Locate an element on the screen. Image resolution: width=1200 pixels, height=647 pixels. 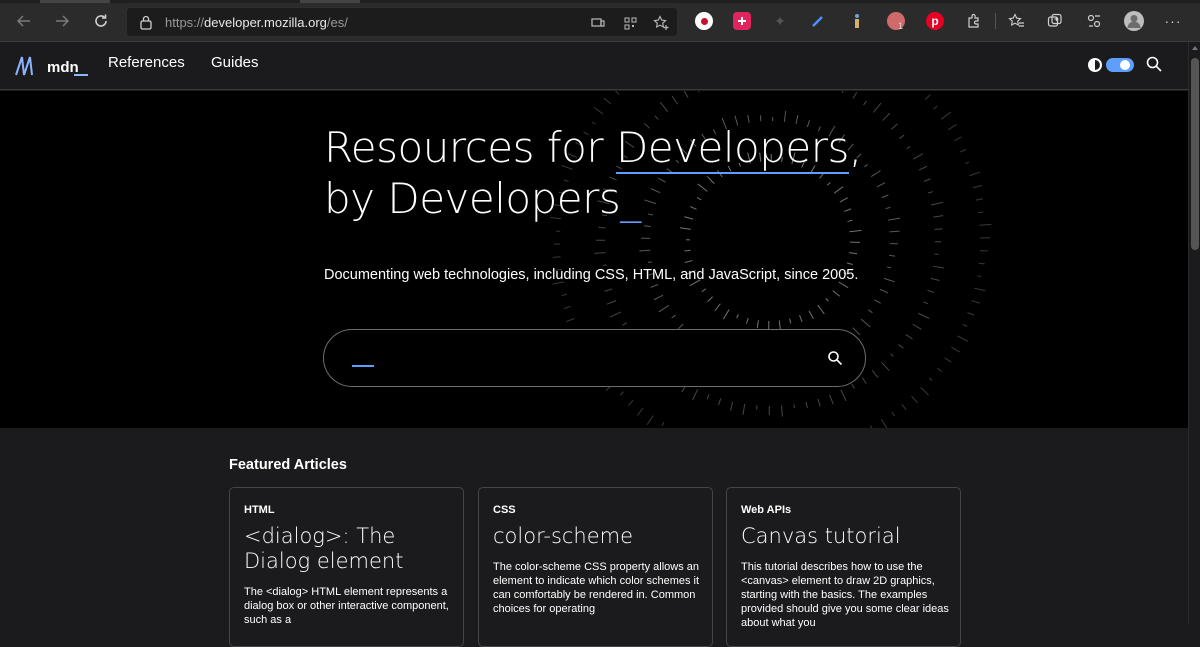
scrollbar-thumb is located at coordinates (1195, 154).